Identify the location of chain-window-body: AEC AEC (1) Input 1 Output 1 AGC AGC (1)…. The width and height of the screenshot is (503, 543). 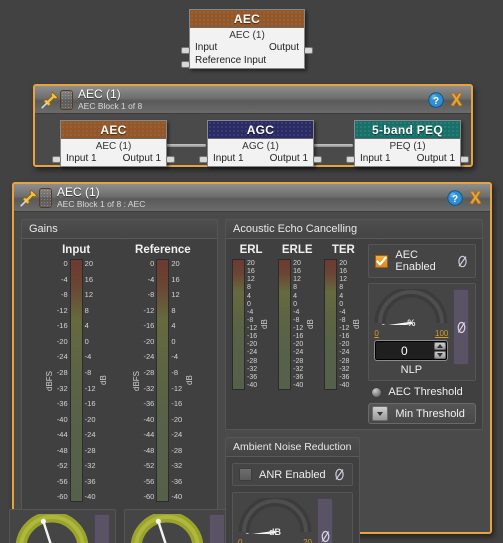
(253, 140).